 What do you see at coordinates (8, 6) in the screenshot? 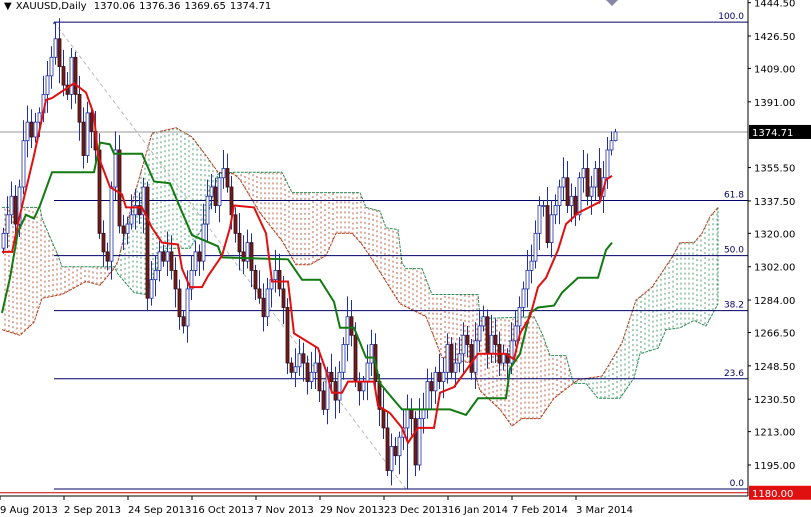
I see `dropdown-arrow-icon: ▼` at bounding box center [8, 6].